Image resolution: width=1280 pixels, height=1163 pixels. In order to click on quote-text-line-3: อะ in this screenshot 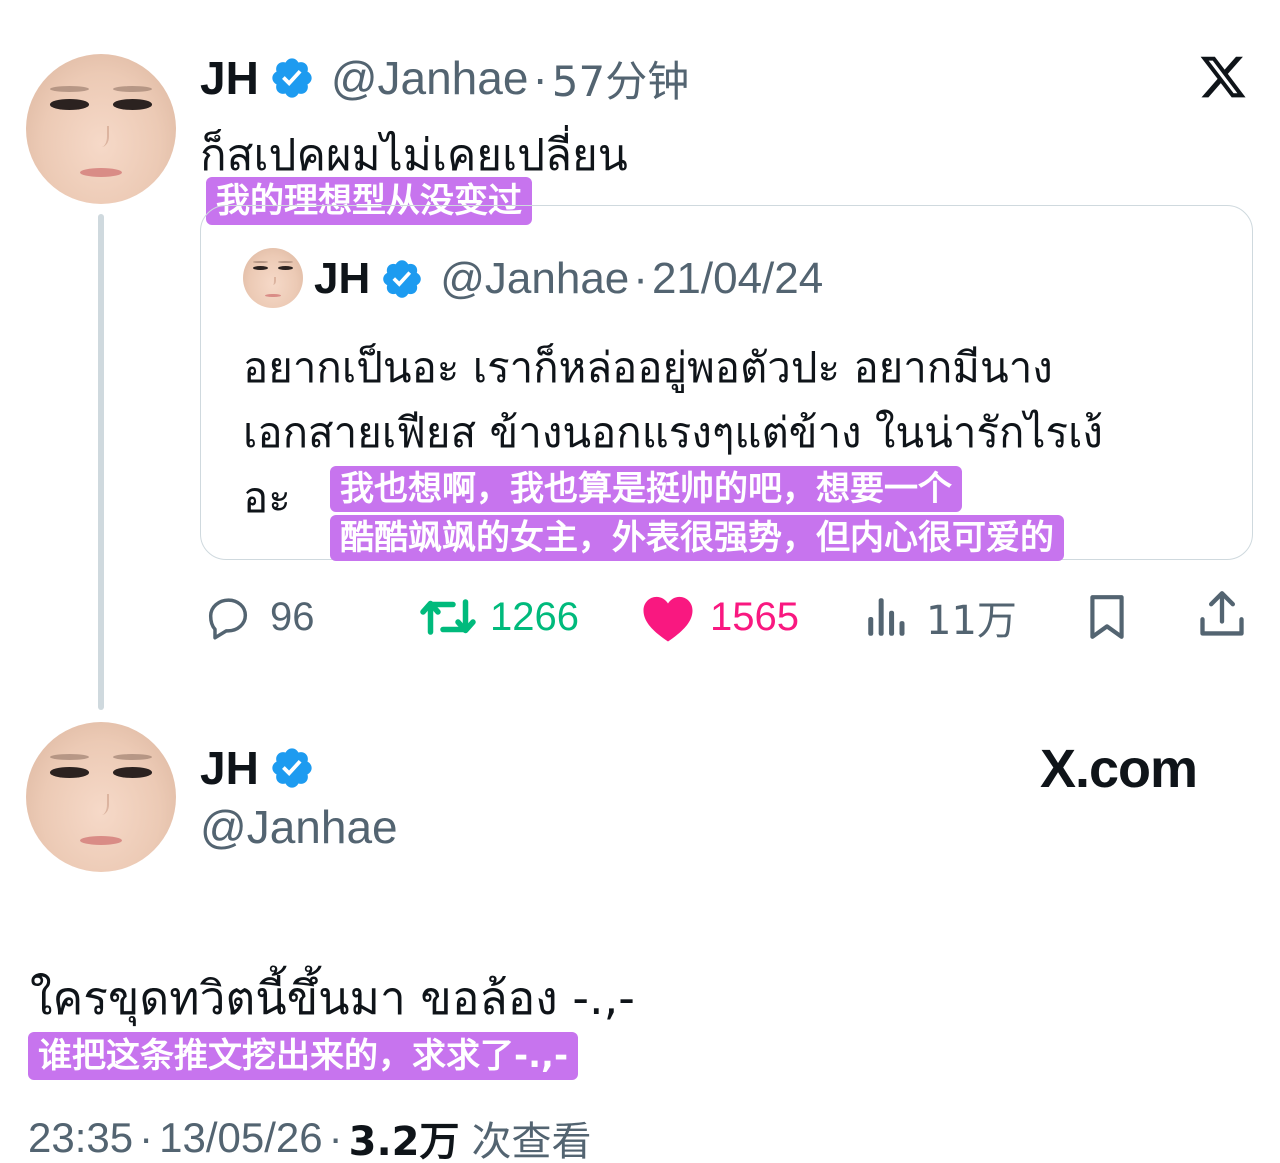, I will do `click(267, 497)`.